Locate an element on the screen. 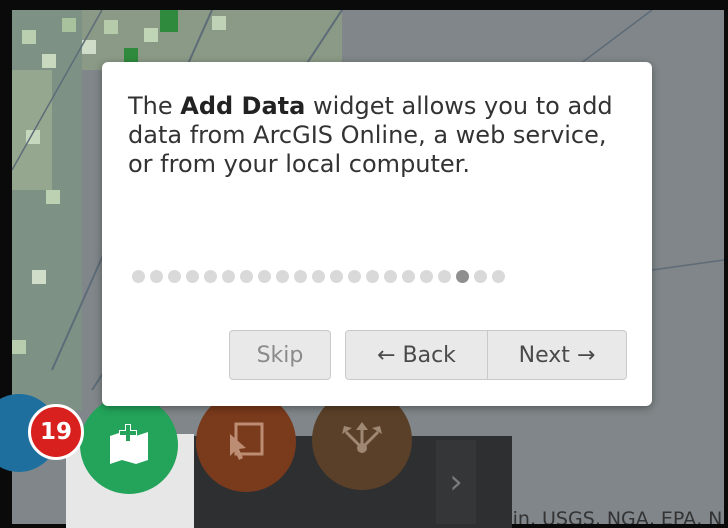  next-button: Next → is located at coordinates (557, 355).